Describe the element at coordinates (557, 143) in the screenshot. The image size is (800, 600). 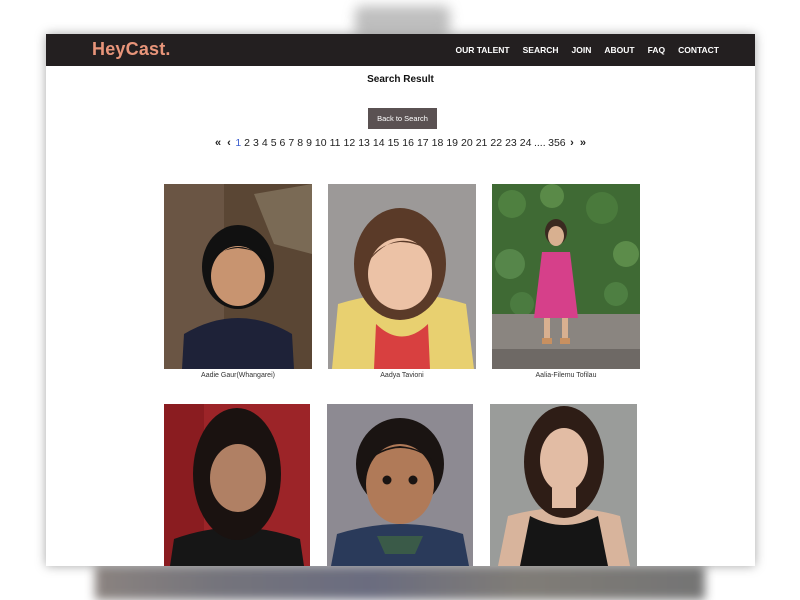
I see `page-link-last-number: 356` at that location.